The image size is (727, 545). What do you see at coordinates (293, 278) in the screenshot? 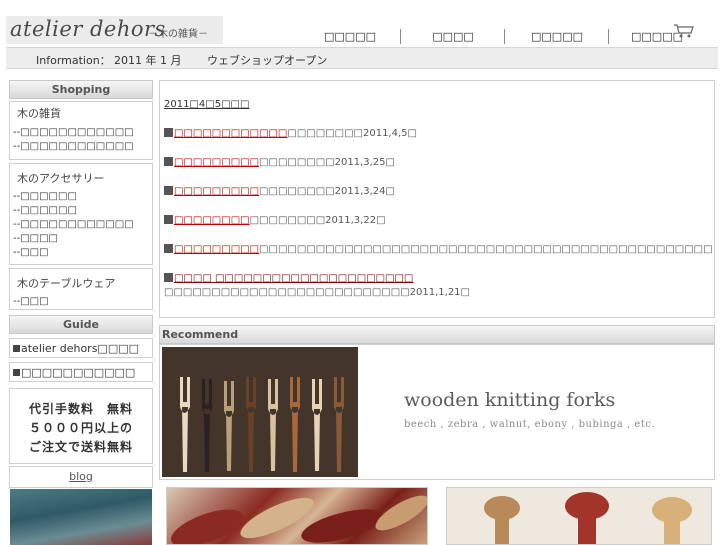
I see `news-item-link: □□□□ □□□□□□□□□□□□□□□□□□□□□` at bounding box center [293, 278].